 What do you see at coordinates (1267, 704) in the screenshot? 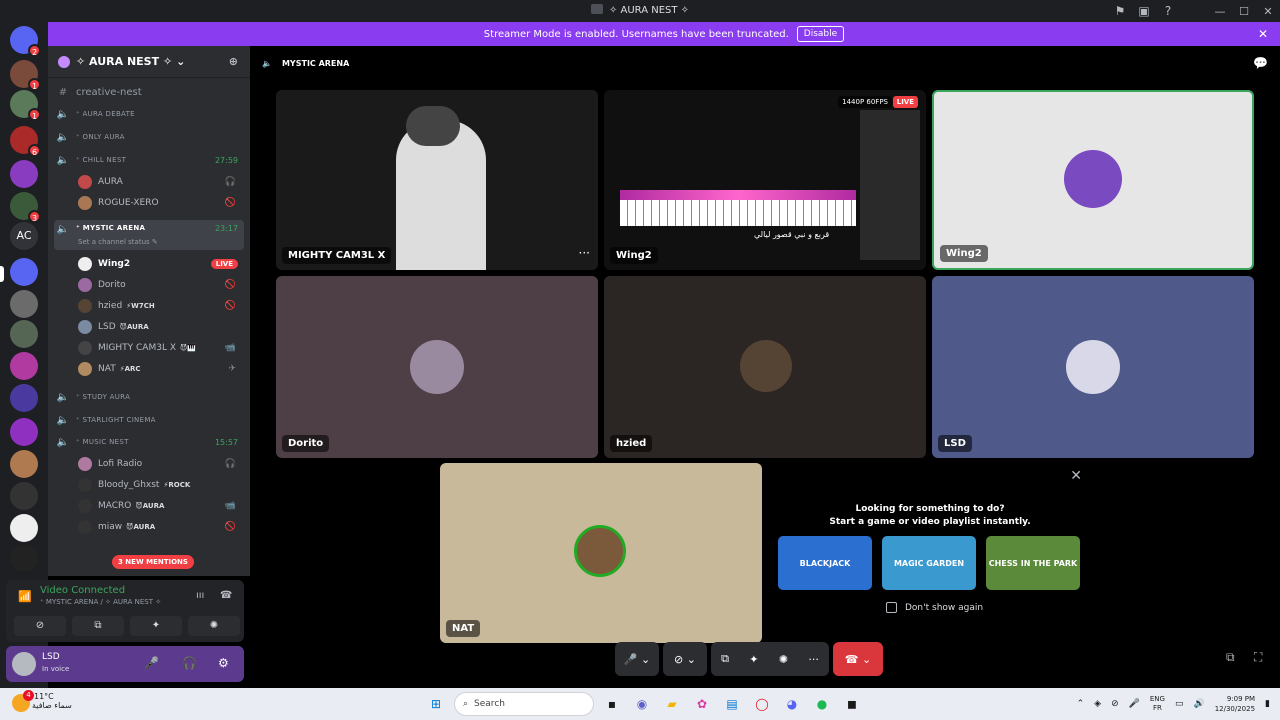
I see `notification-icon: ▮` at bounding box center [1267, 704].